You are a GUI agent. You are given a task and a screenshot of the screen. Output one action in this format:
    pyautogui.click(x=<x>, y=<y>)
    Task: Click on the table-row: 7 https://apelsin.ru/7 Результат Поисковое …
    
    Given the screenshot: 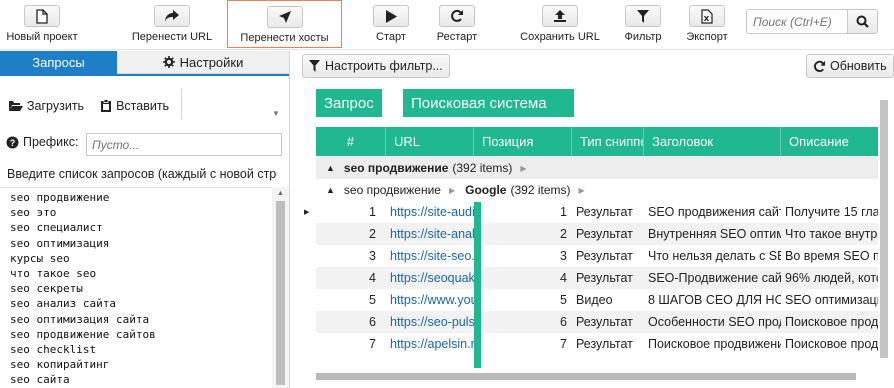 What is the action you would take?
    pyautogui.click(x=597, y=344)
    